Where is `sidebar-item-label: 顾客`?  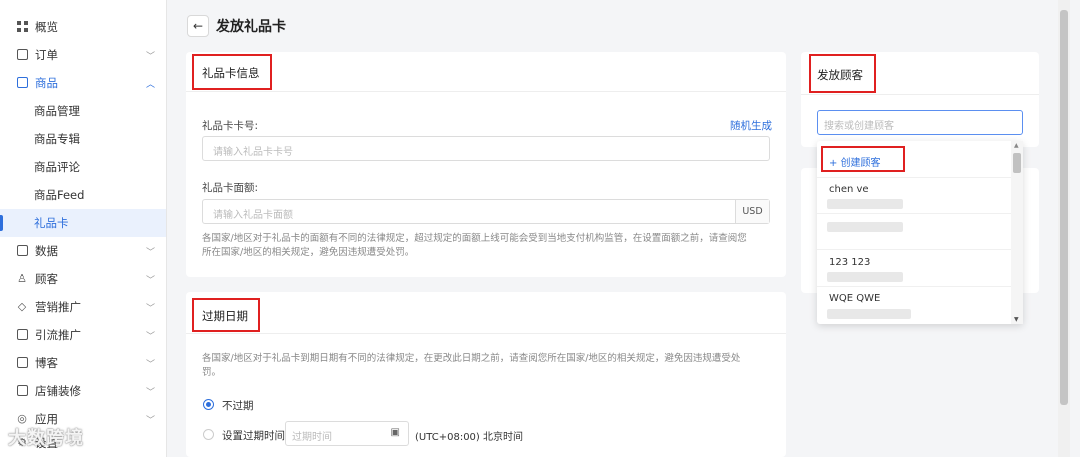 sidebar-item-label: 顾客 is located at coordinates (46, 279).